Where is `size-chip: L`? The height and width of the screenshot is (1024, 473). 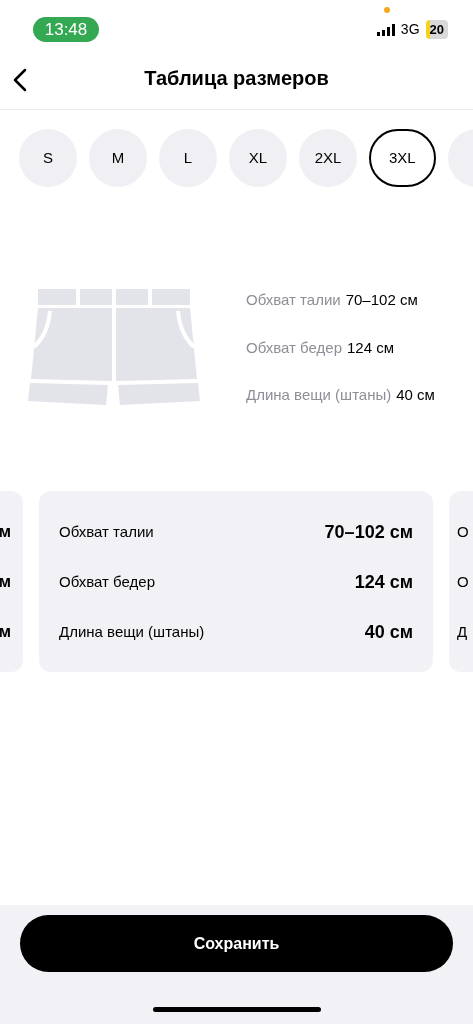 size-chip: L is located at coordinates (188, 158).